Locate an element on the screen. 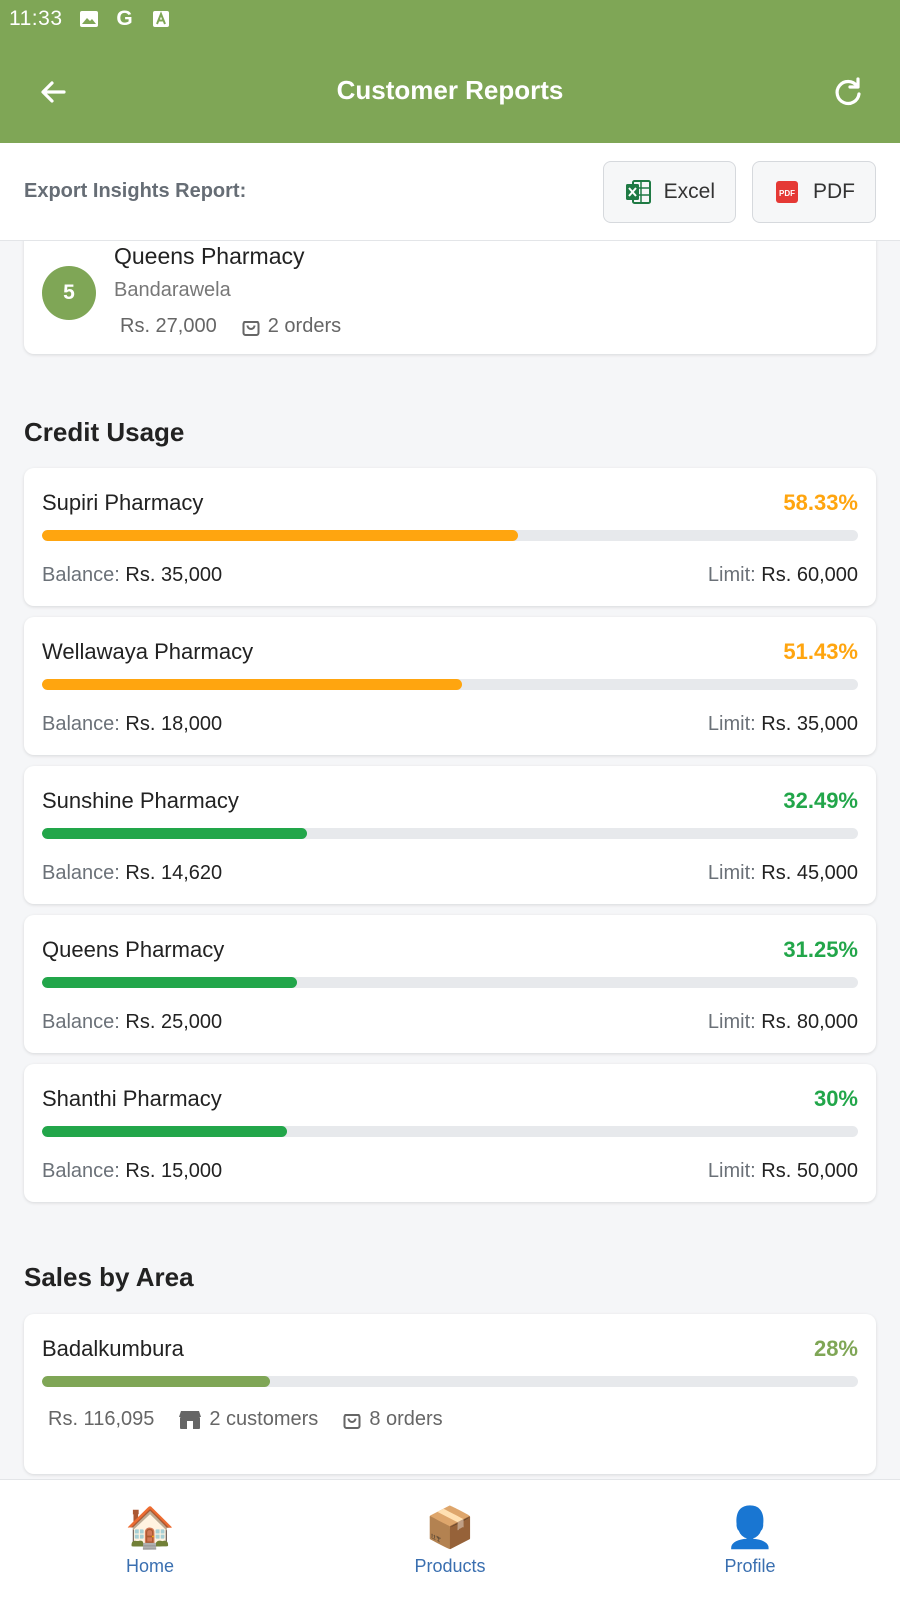 This screenshot has width=900, height=1600. balance-value: Rs. 15,000 is located at coordinates (174, 1171).